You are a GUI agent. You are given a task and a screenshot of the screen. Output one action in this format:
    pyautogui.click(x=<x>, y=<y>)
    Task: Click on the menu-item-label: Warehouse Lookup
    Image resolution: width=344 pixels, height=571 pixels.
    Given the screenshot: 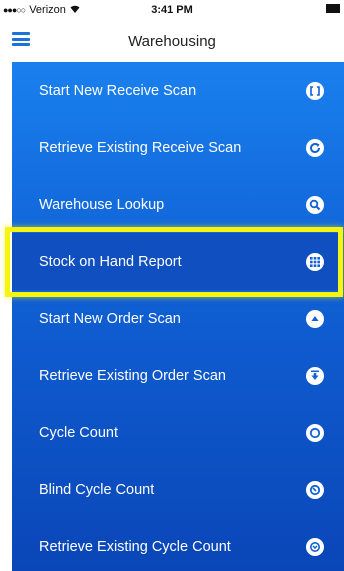 What is the action you would take?
    pyautogui.click(x=102, y=204)
    